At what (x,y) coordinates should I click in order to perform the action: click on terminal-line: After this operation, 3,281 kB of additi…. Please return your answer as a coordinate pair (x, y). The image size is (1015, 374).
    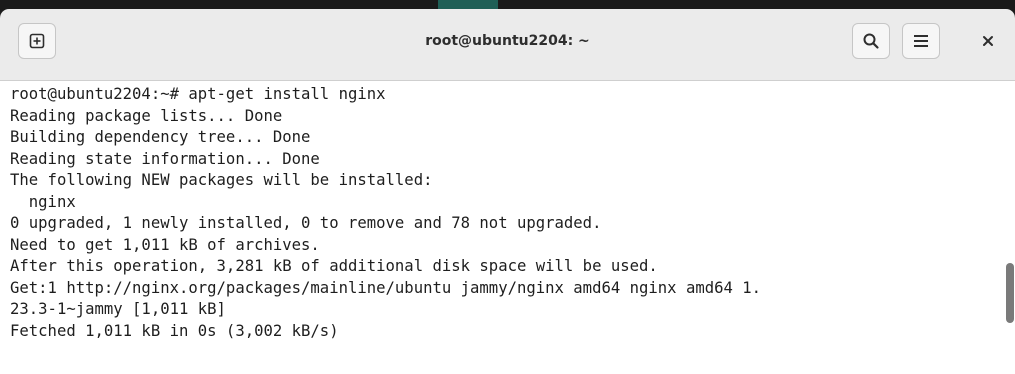
    Looking at the image, I should click on (334, 266).